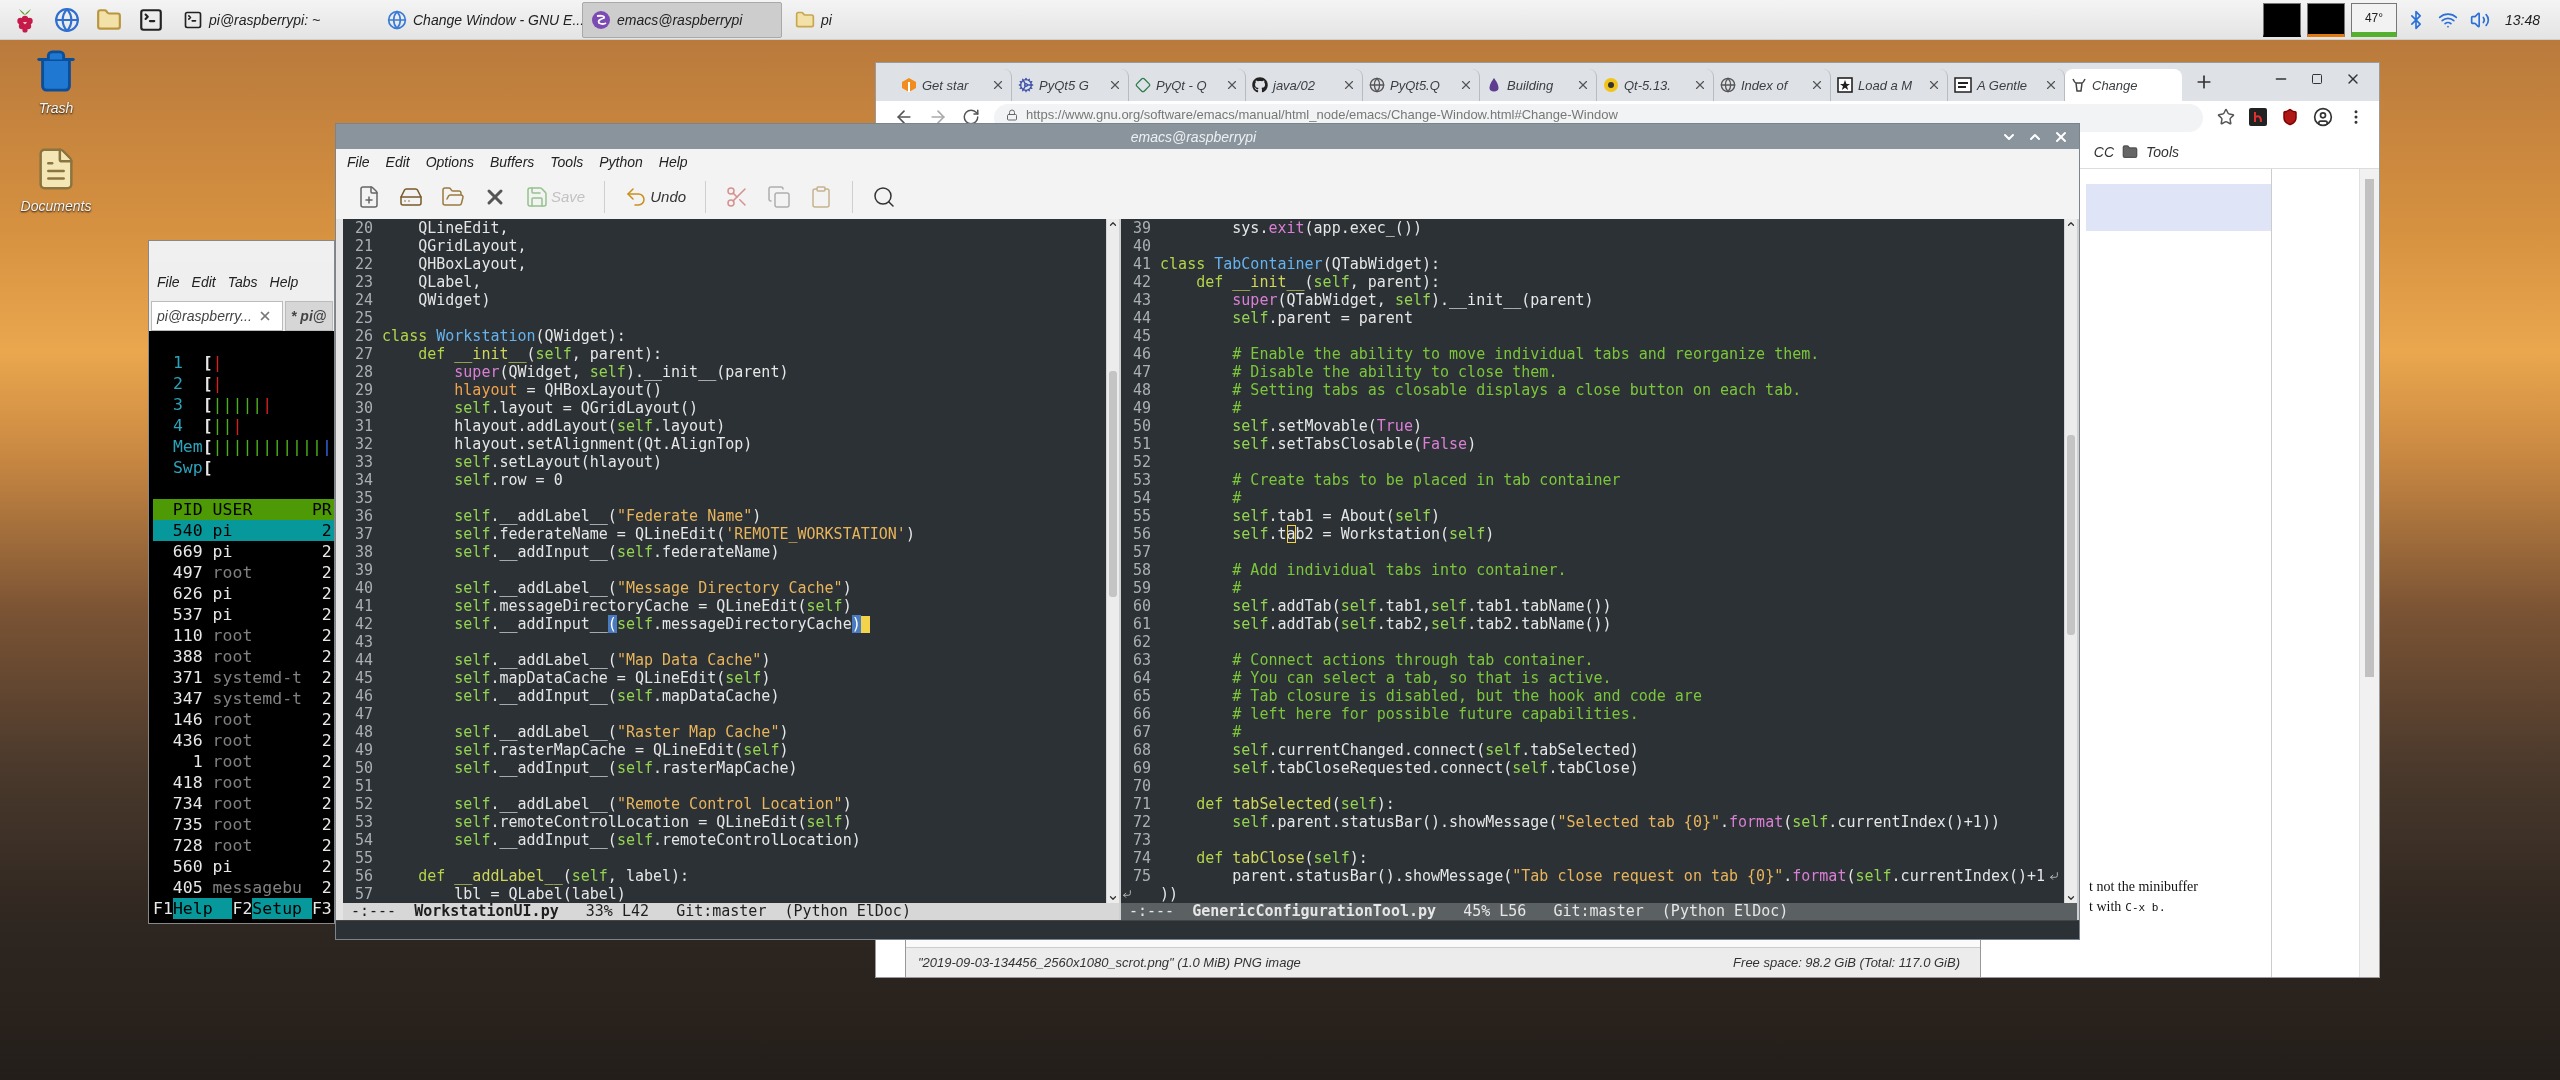  I want to click on line-number: 33, so click(364, 462).